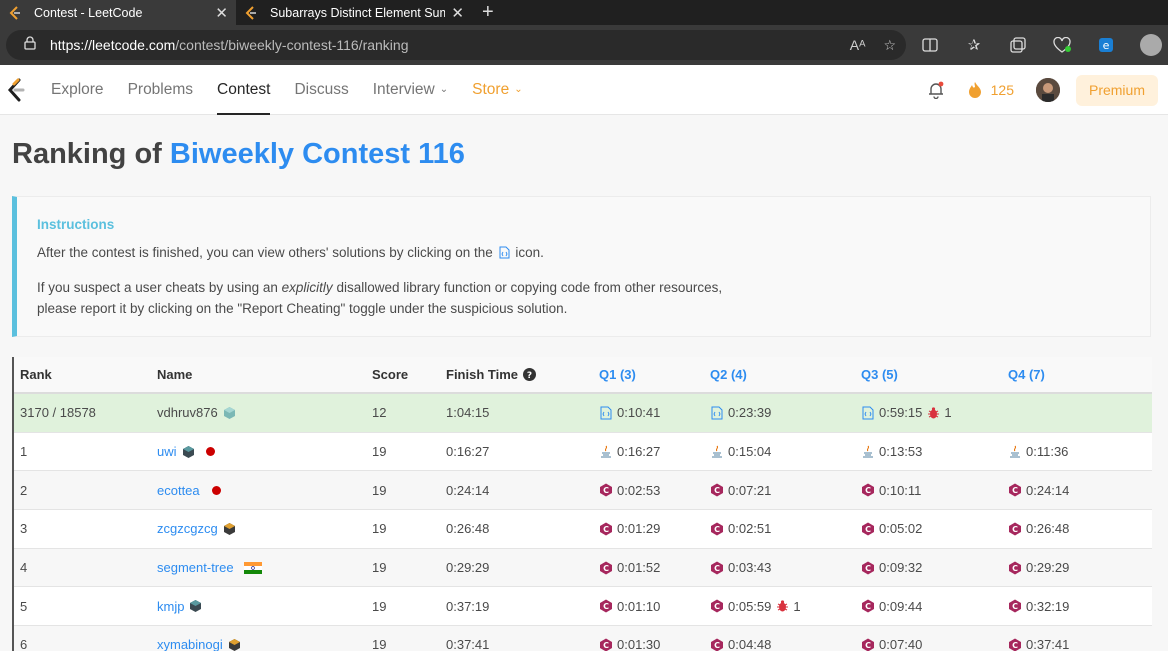 This screenshot has height=651, width=1168. What do you see at coordinates (934, 490) in the screenshot?
I see `q3-cell: C 0:10:11` at bounding box center [934, 490].